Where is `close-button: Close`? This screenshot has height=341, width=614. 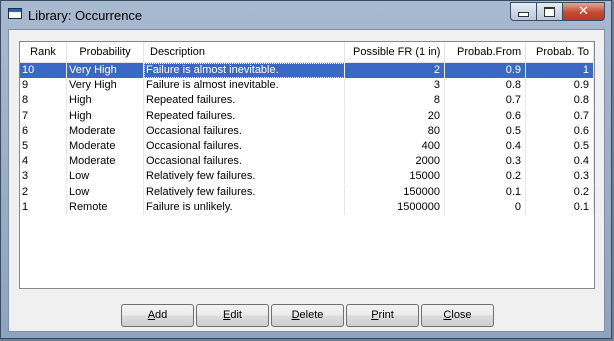
close-button: Close is located at coordinates (457, 315).